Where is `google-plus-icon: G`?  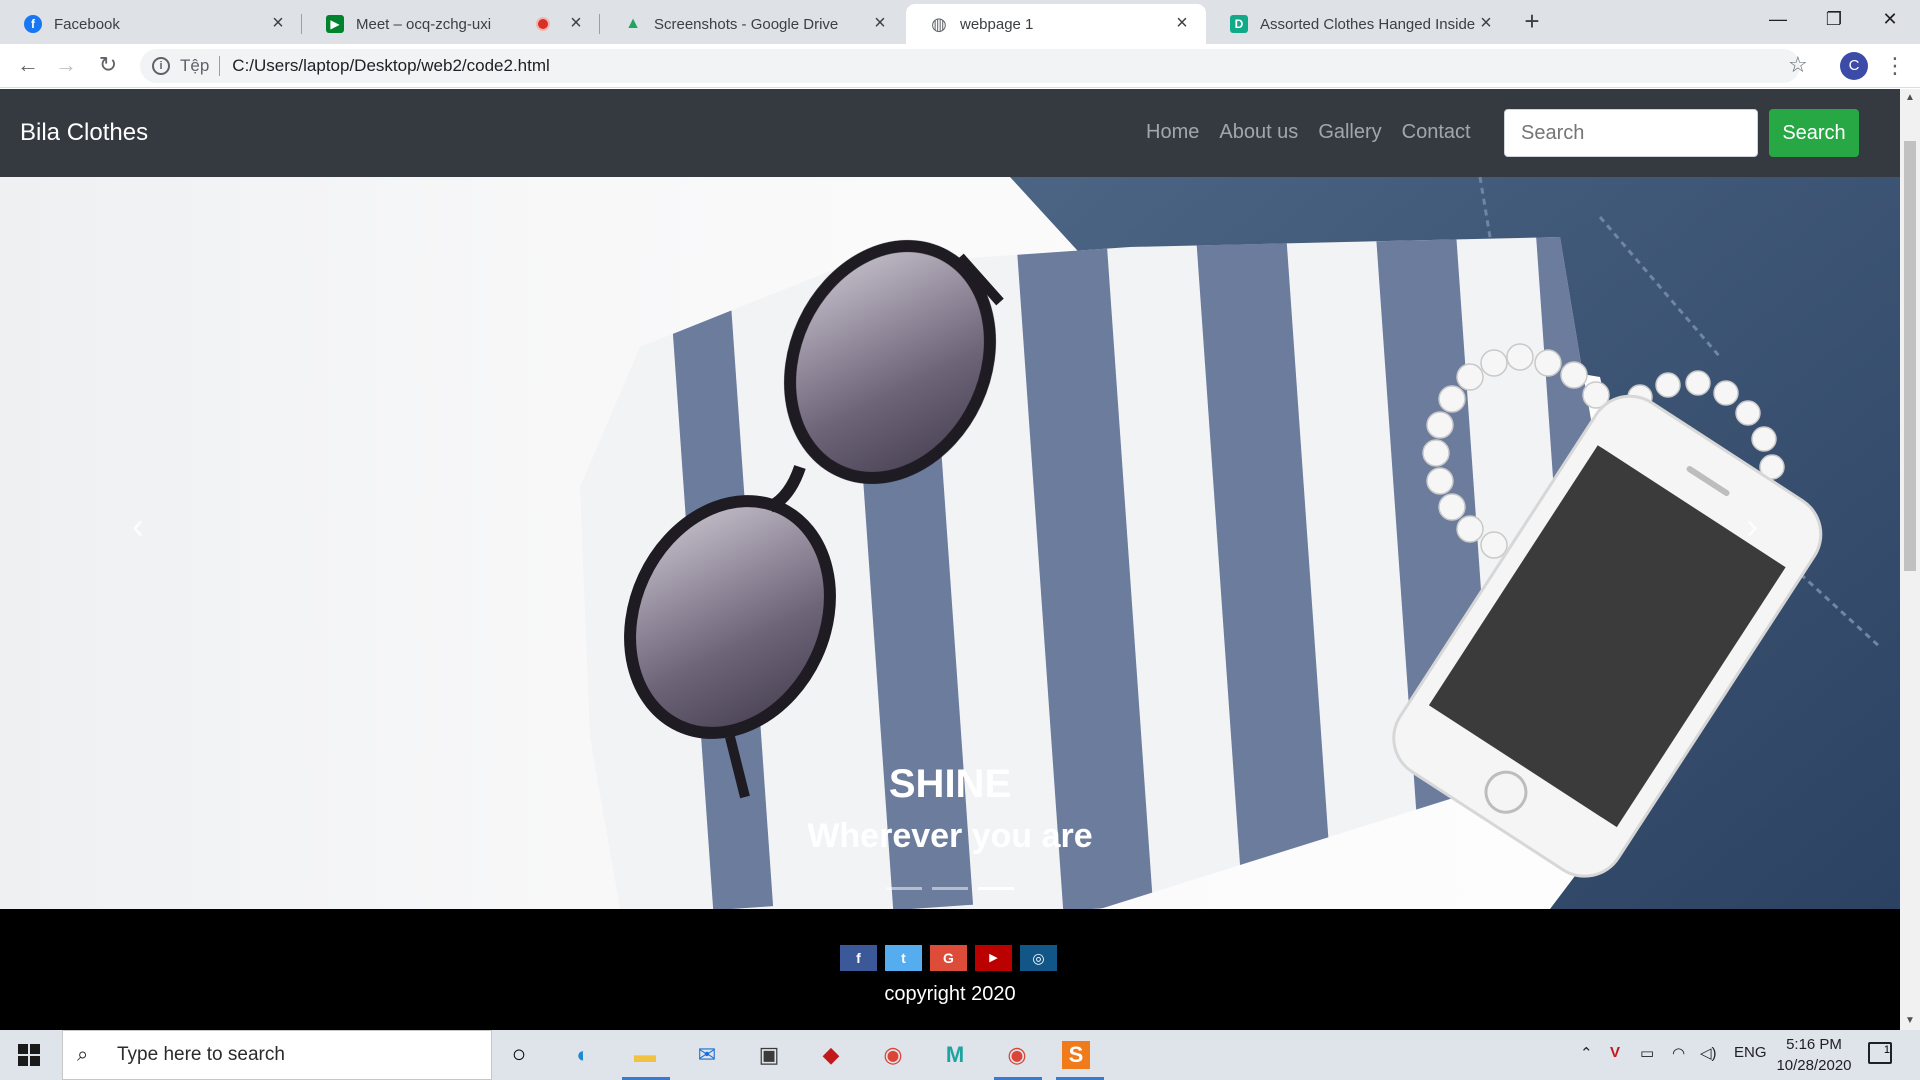
google-plus-icon: G is located at coordinates (948, 958).